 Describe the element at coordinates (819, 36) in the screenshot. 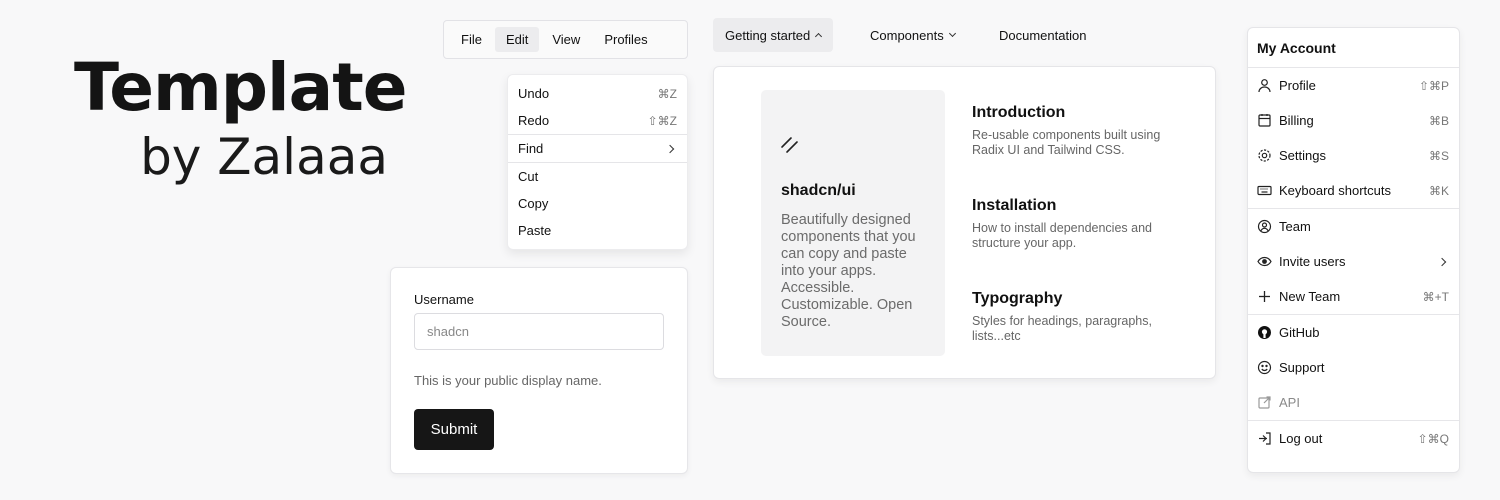

I see `chevron-up-icon` at that location.